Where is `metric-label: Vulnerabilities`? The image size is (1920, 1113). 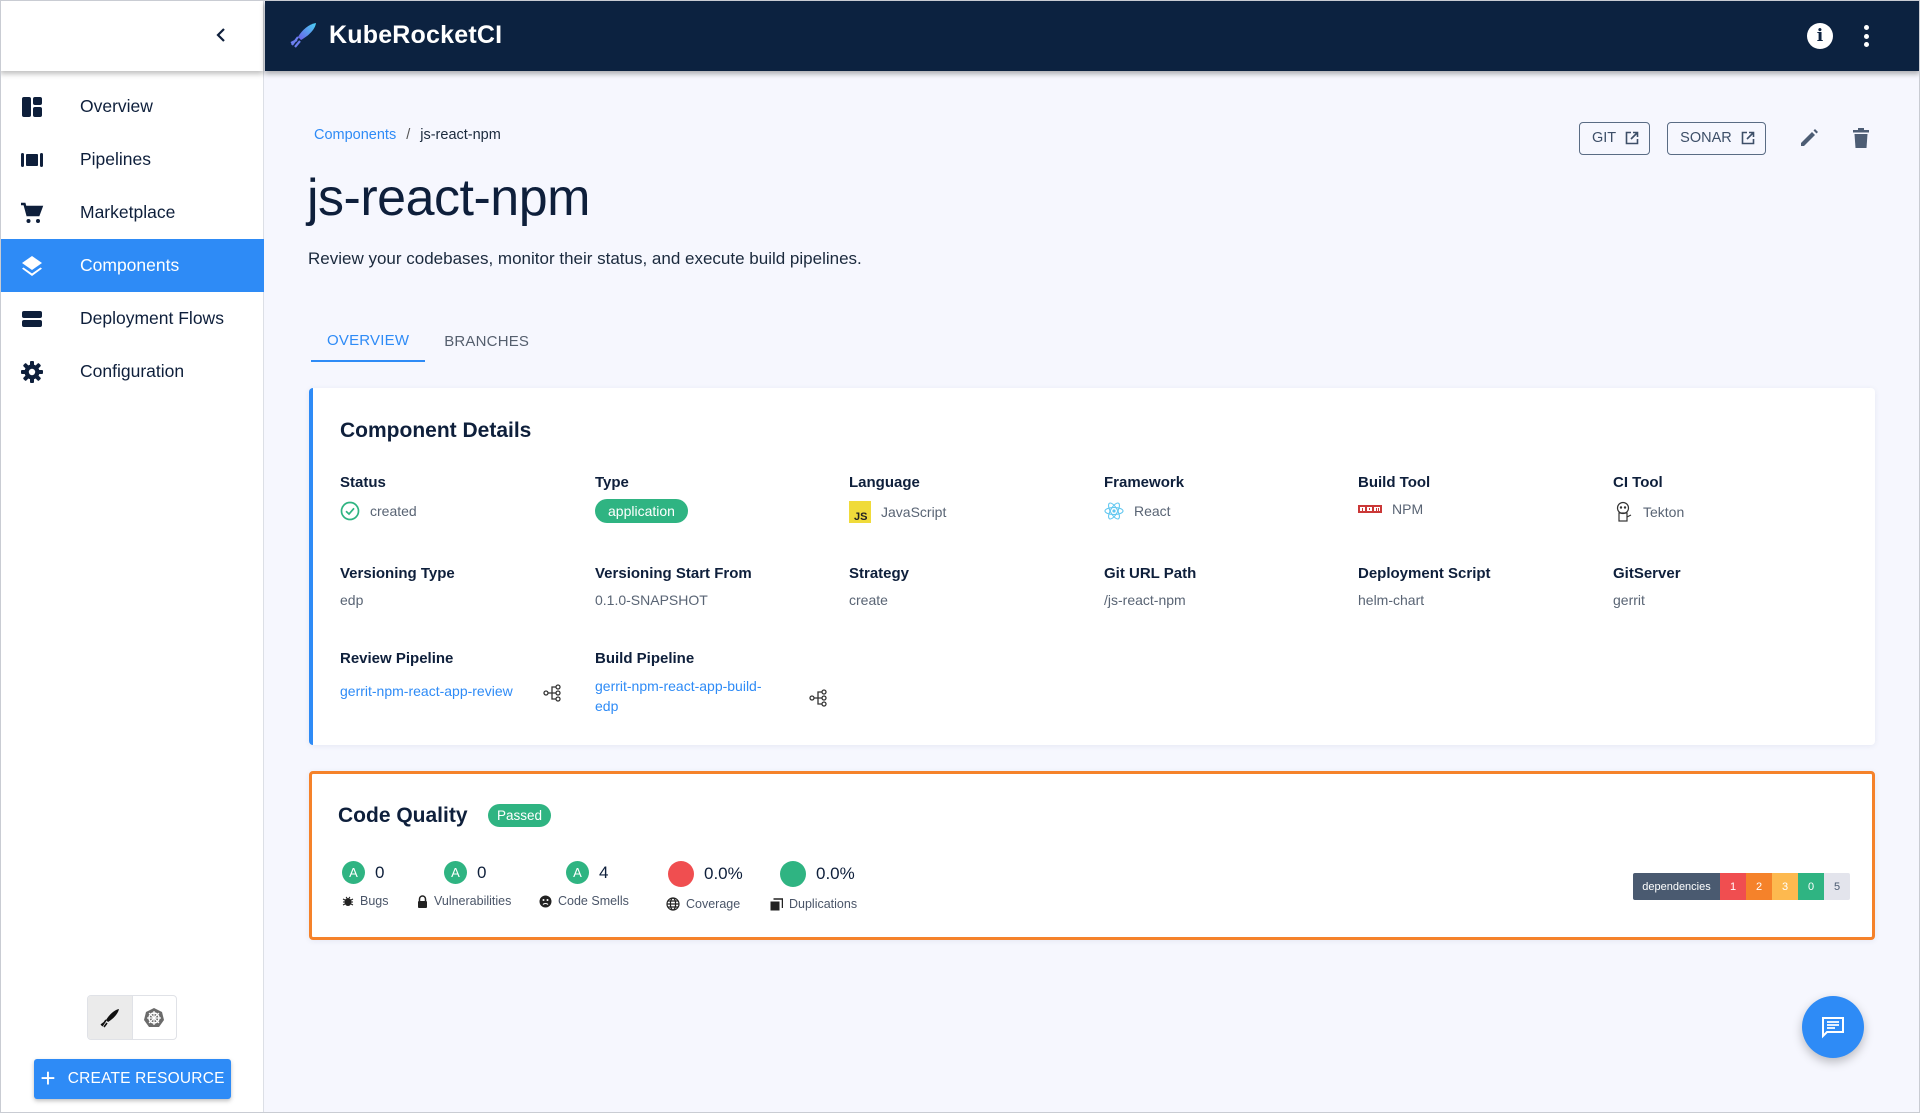
metric-label: Vulnerabilities is located at coordinates (473, 901).